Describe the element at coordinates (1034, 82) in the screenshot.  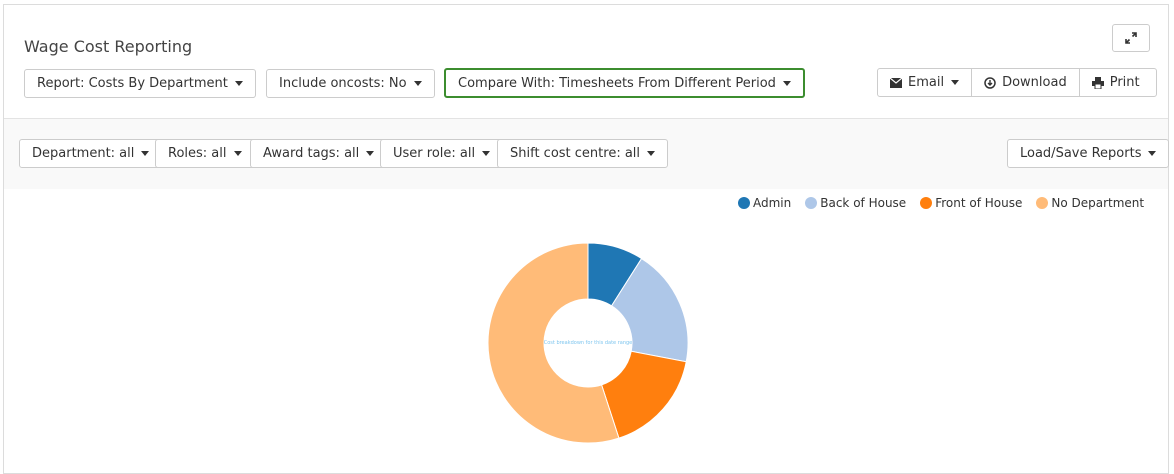
I see `download-label: Download` at that location.